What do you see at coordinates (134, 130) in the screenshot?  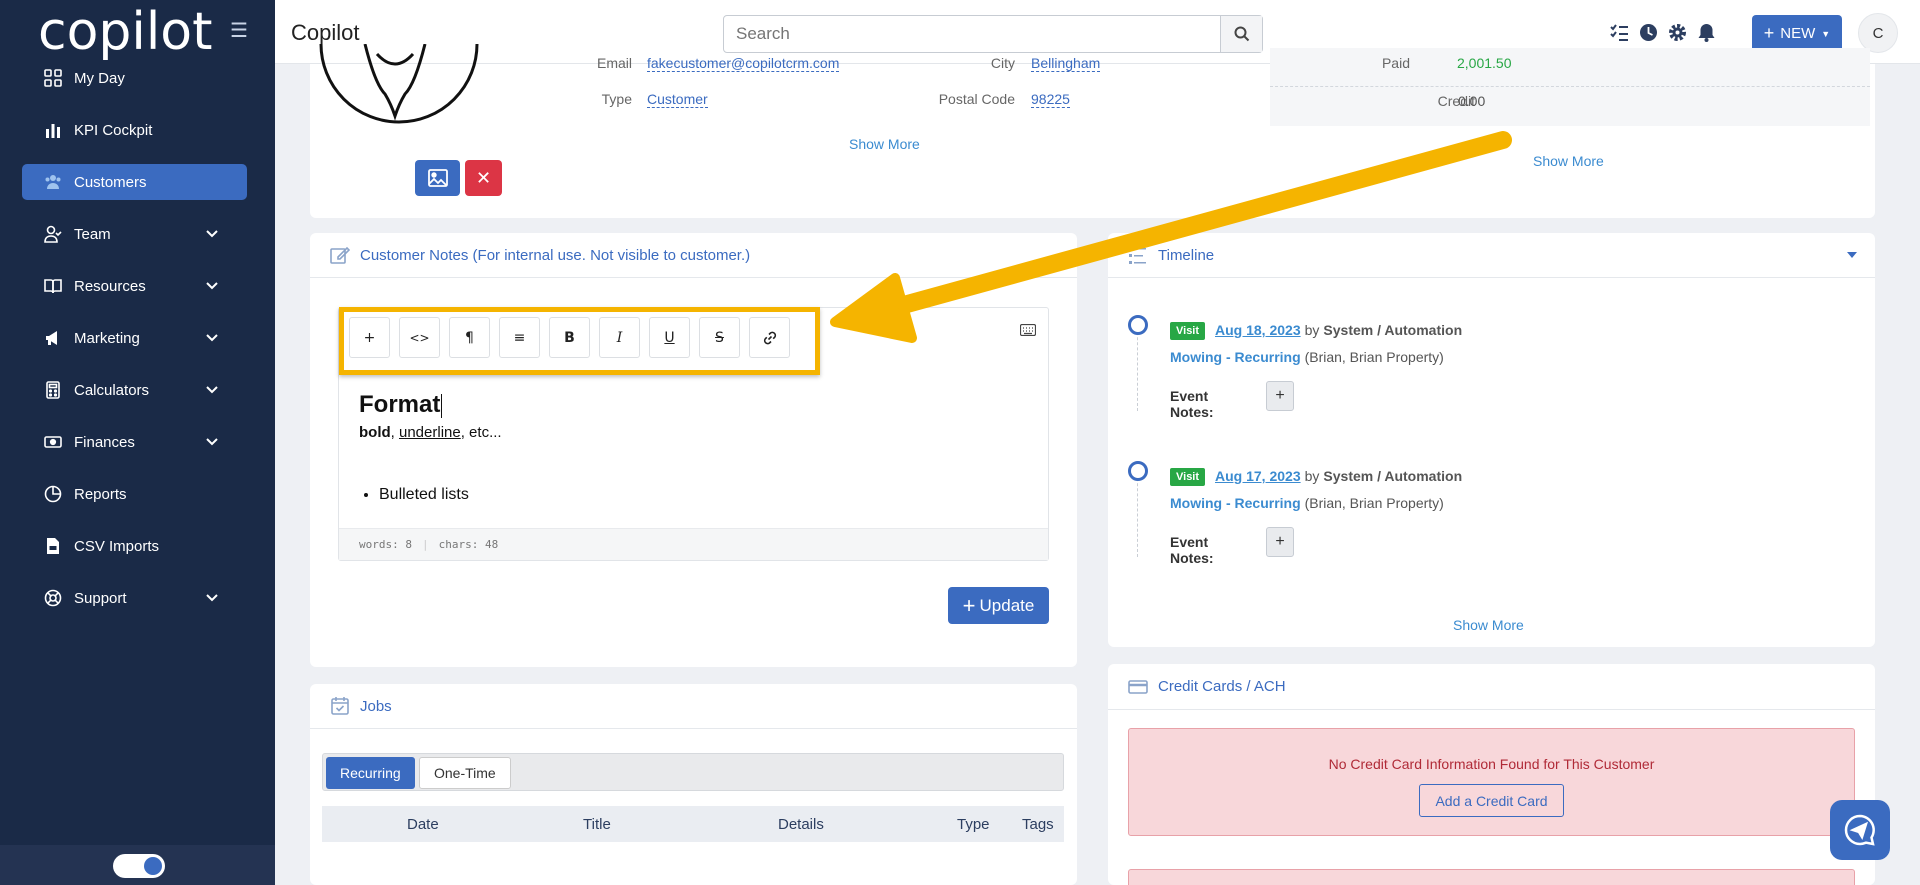 I see `sidebar-item-kpi-cockpit: KPI Cockpit` at bounding box center [134, 130].